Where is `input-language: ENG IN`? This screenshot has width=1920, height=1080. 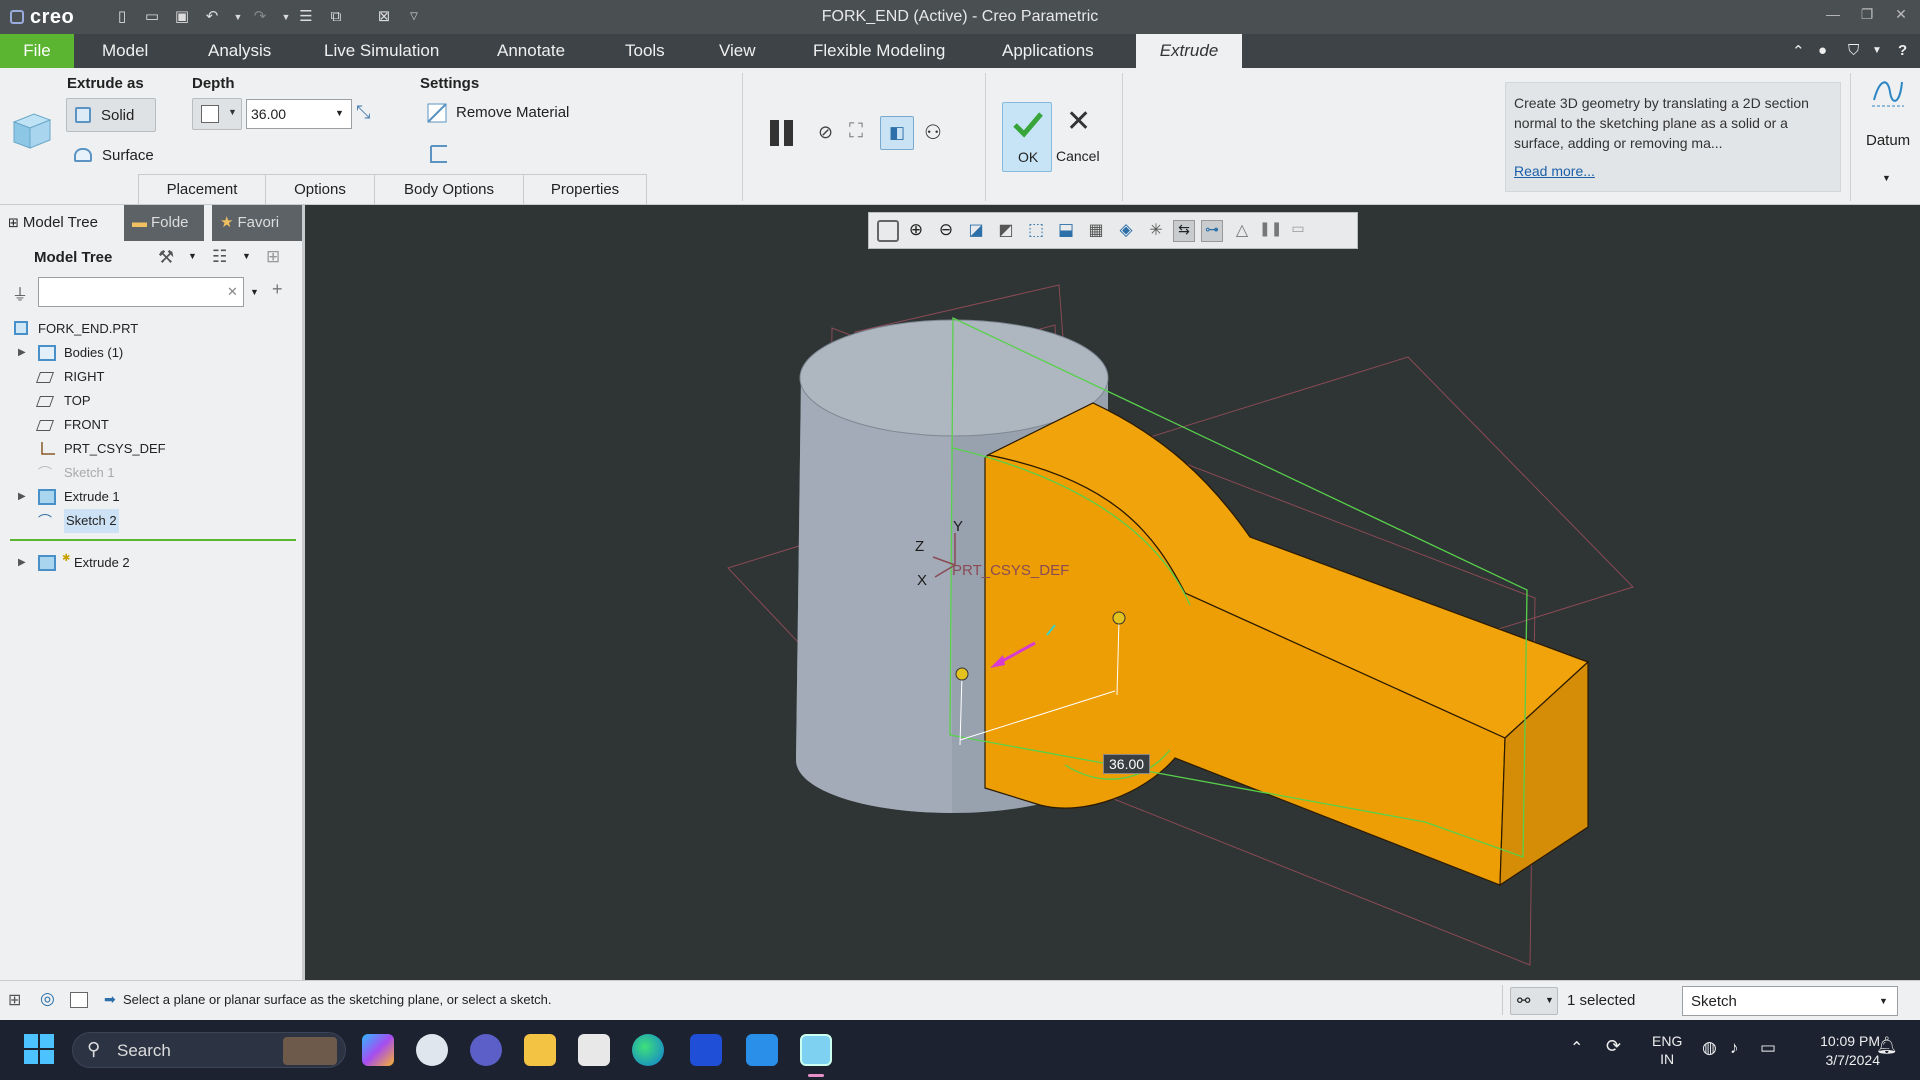 input-language: ENG IN is located at coordinates (1667, 1050).